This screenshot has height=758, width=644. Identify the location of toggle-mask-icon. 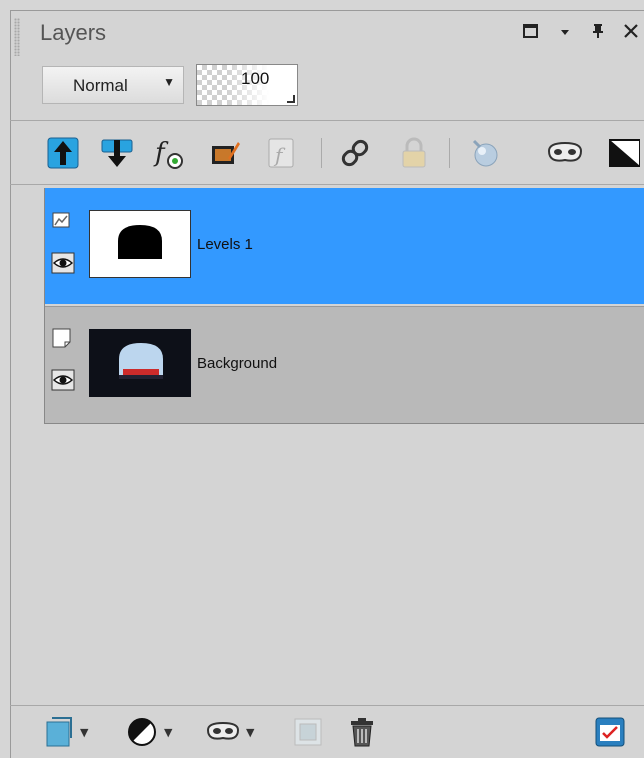
(485, 153).